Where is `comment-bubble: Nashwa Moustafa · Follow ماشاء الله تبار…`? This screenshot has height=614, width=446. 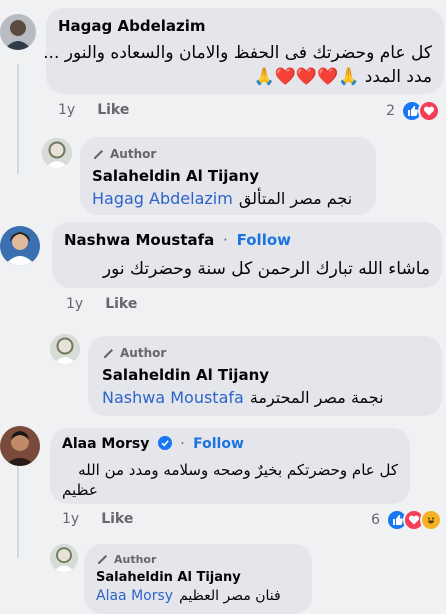
comment-bubble: Nashwa Moustafa · Follow ماشاء الله تبار… is located at coordinates (247, 255).